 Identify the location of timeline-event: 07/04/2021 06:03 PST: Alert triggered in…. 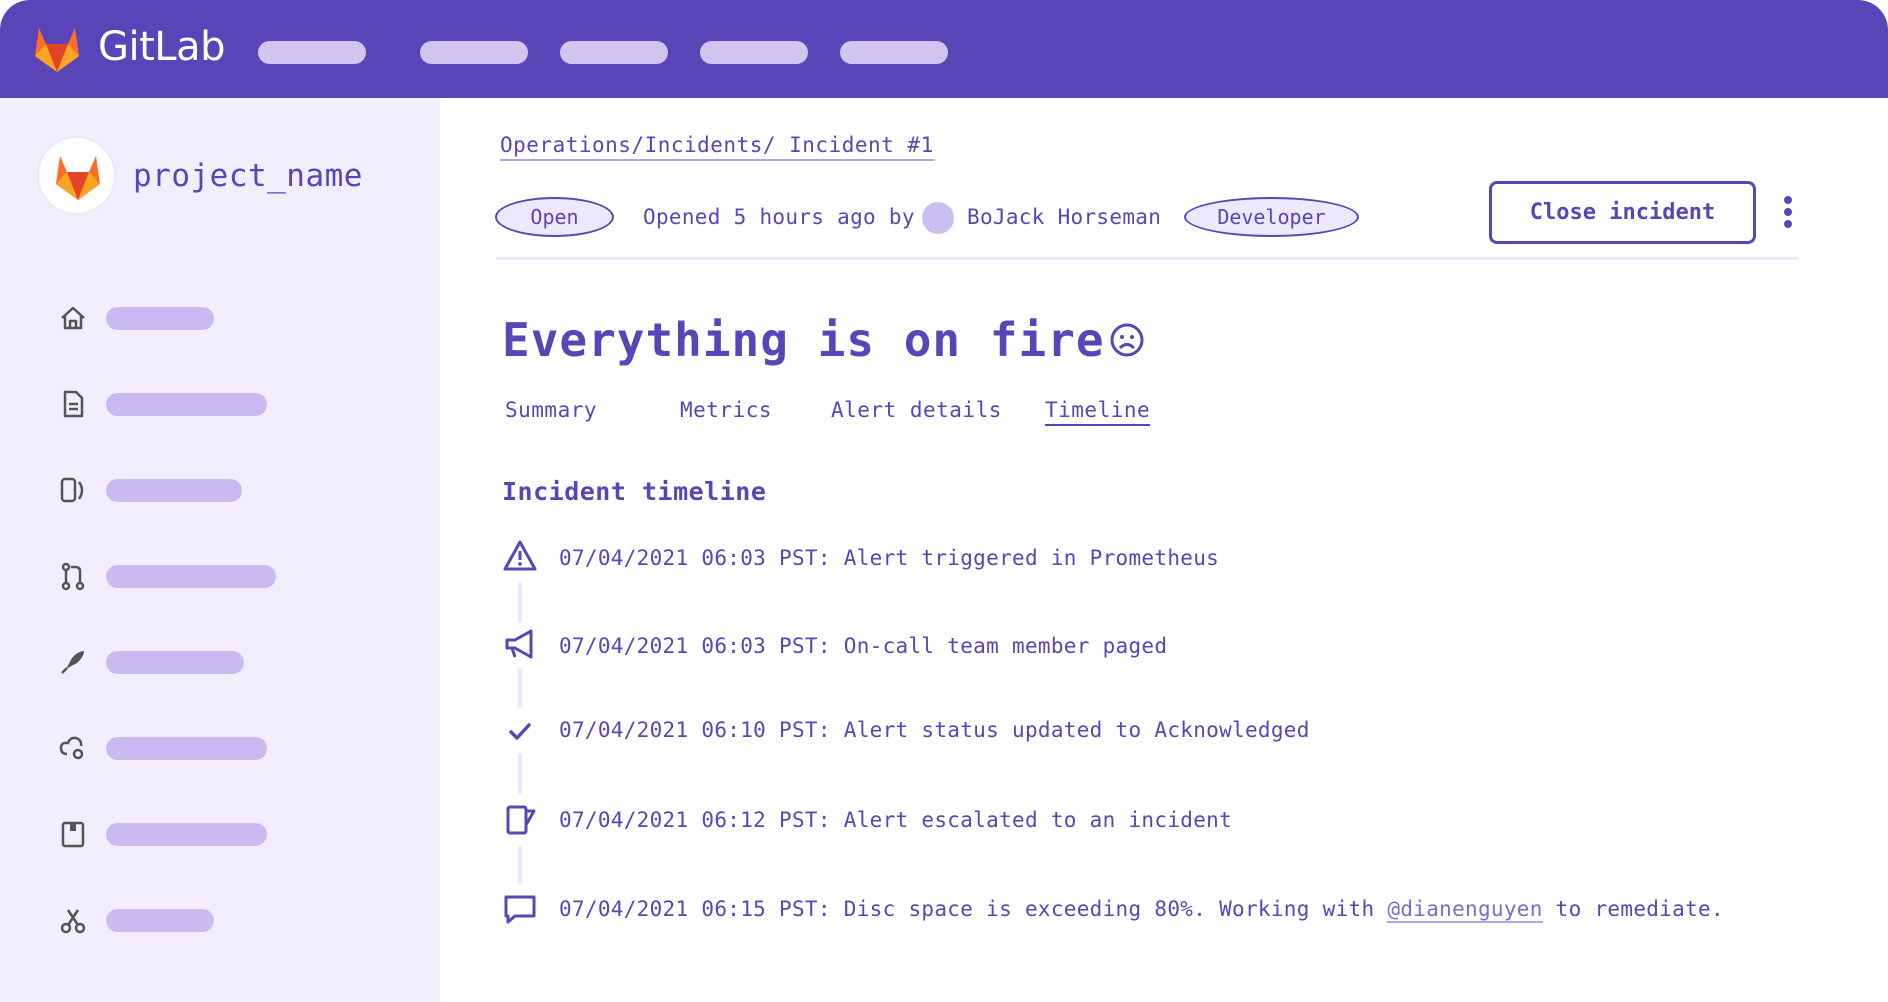
(889, 558).